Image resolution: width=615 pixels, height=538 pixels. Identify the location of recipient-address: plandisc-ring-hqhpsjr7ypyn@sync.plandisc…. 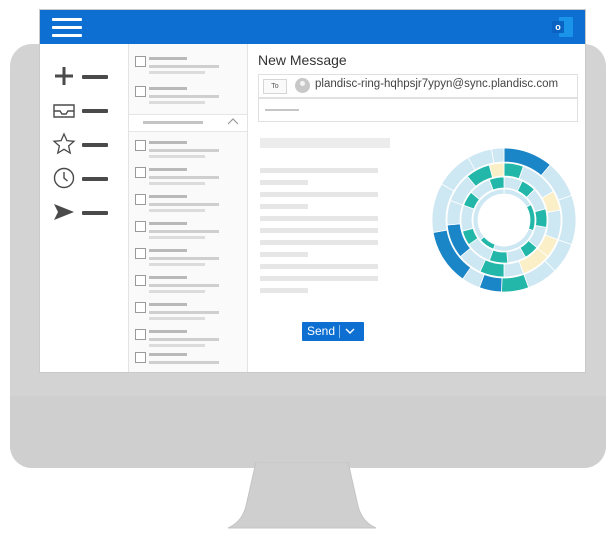
(436, 84).